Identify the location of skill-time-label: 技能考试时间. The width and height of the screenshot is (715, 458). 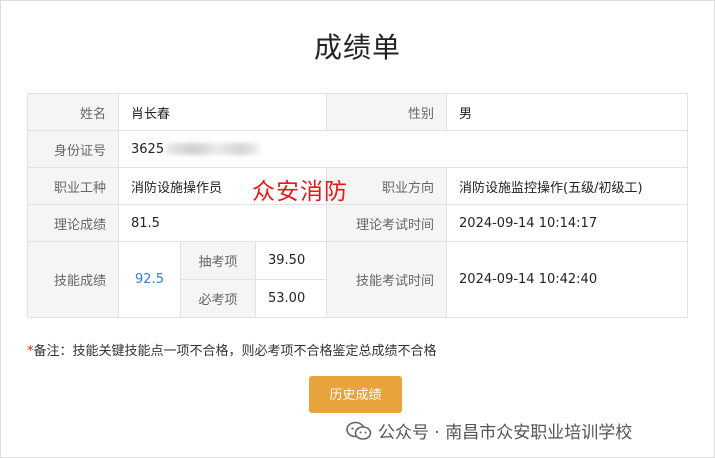
(387, 279).